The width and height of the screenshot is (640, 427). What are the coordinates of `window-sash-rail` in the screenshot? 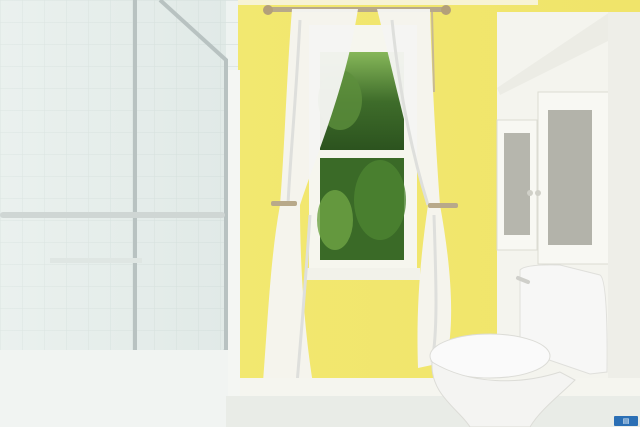 It's located at (362, 154).